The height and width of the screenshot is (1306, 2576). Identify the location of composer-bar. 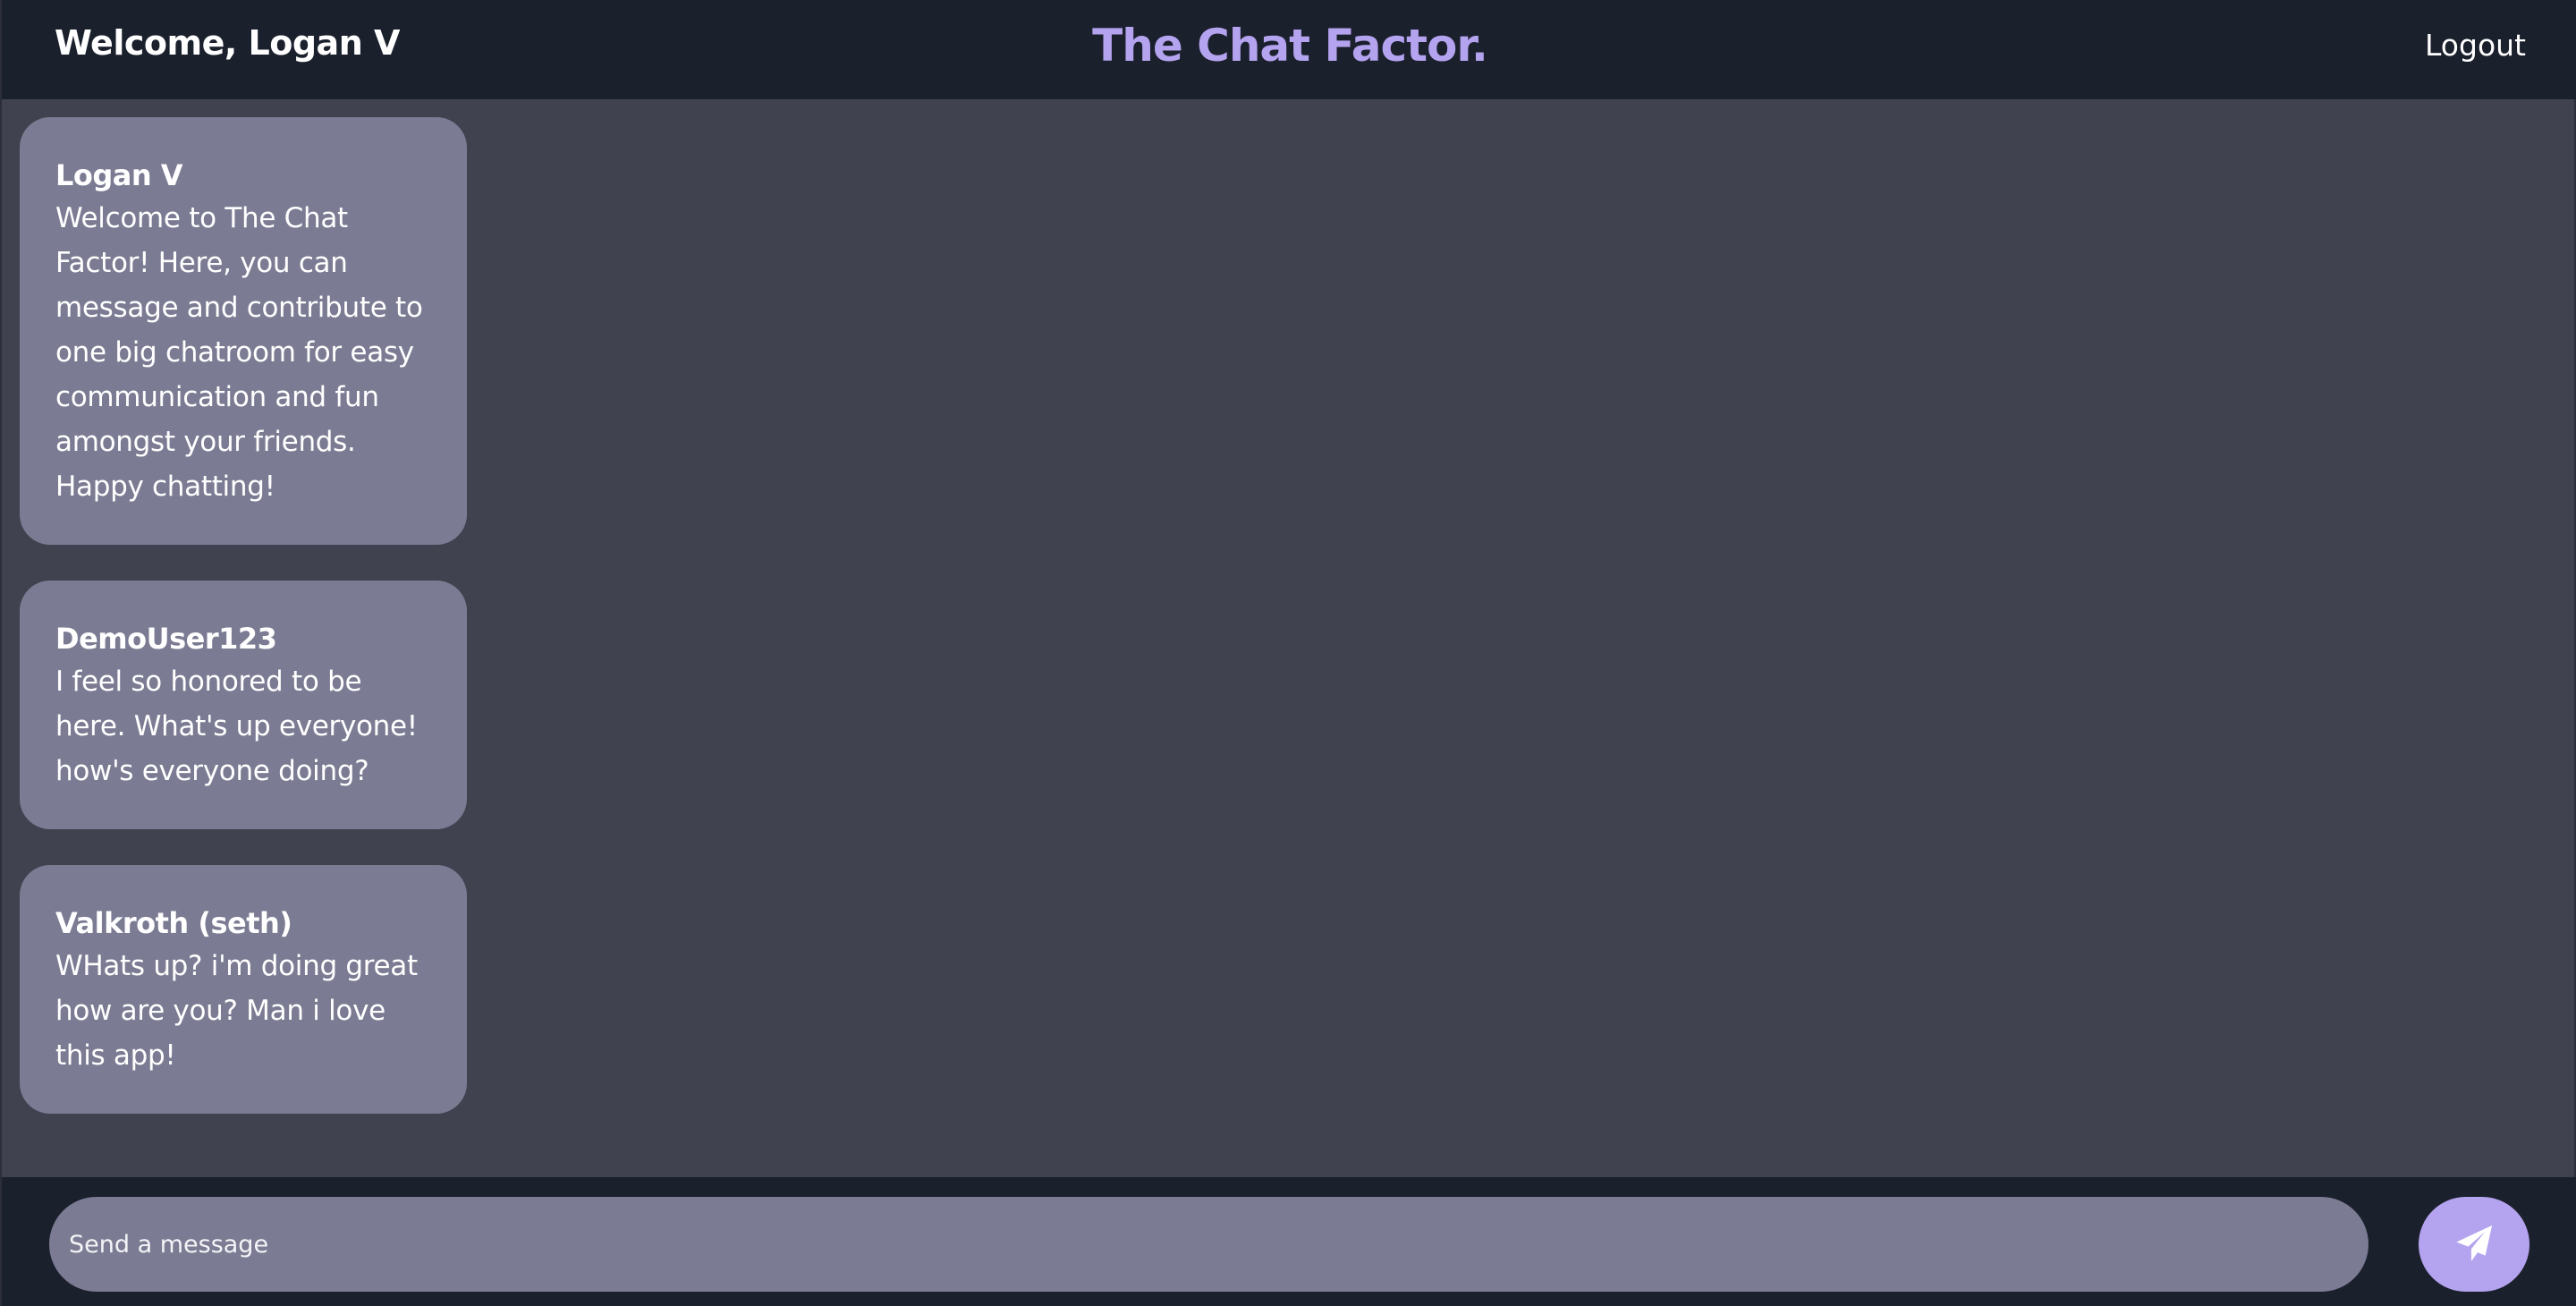
(1289, 1242).